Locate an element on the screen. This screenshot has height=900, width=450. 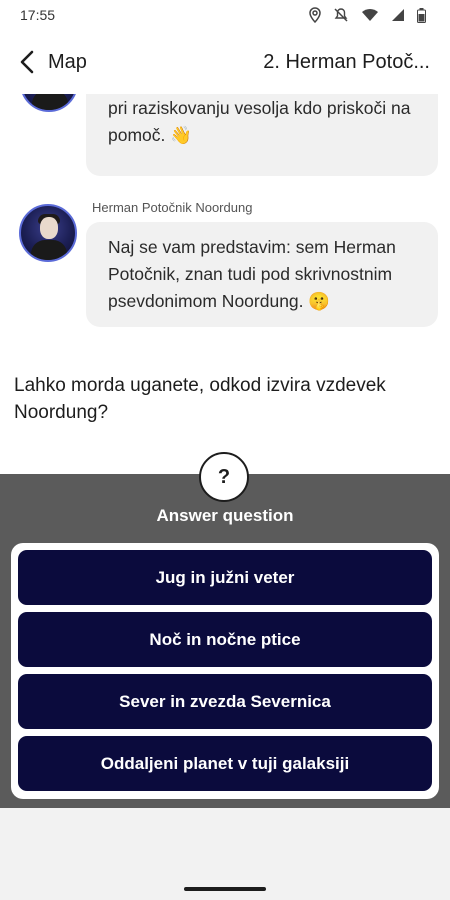
back-button: Map is located at coordinates (53, 62).